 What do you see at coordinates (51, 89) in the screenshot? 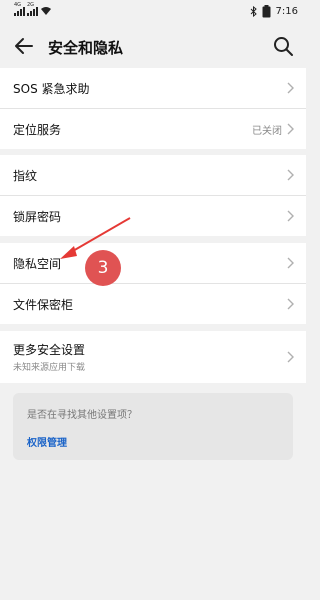
I see `item-label: SOS 紧急求助` at bounding box center [51, 89].